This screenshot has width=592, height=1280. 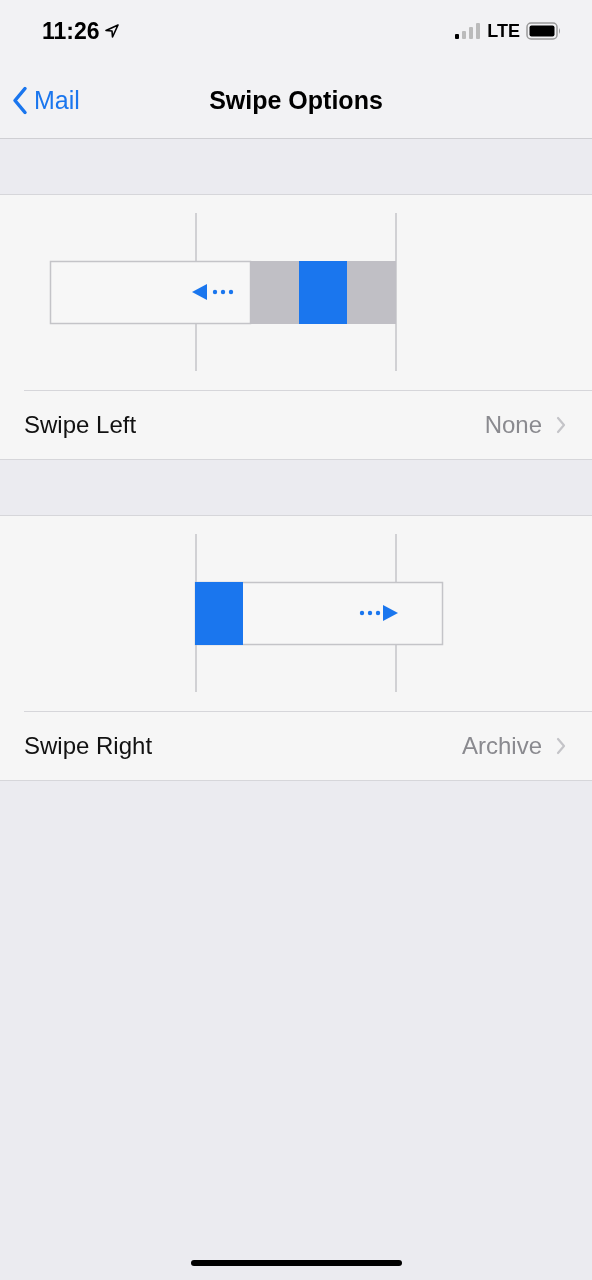 What do you see at coordinates (544, 31) in the screenshot?
I see `battery-icon` at bounding box center [544, 31].